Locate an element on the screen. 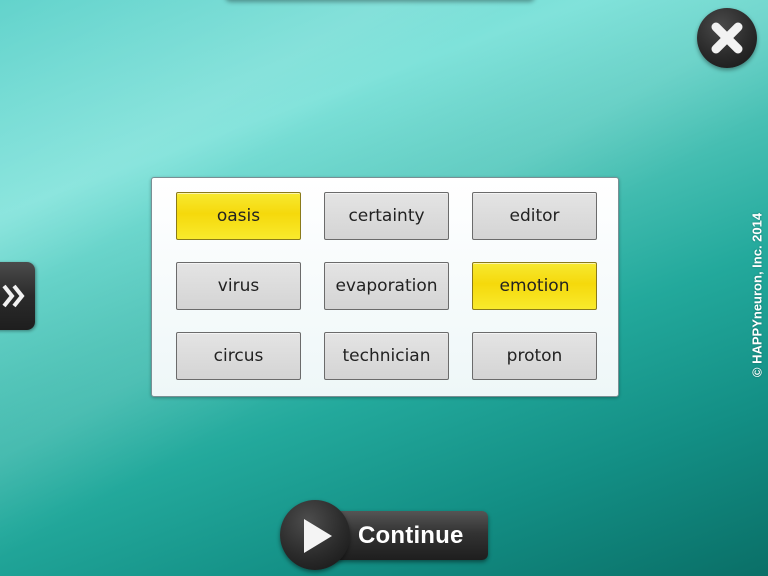 This screenshot has height=576, width=768. word-button: evaporation is located at coordinates (386, 286).